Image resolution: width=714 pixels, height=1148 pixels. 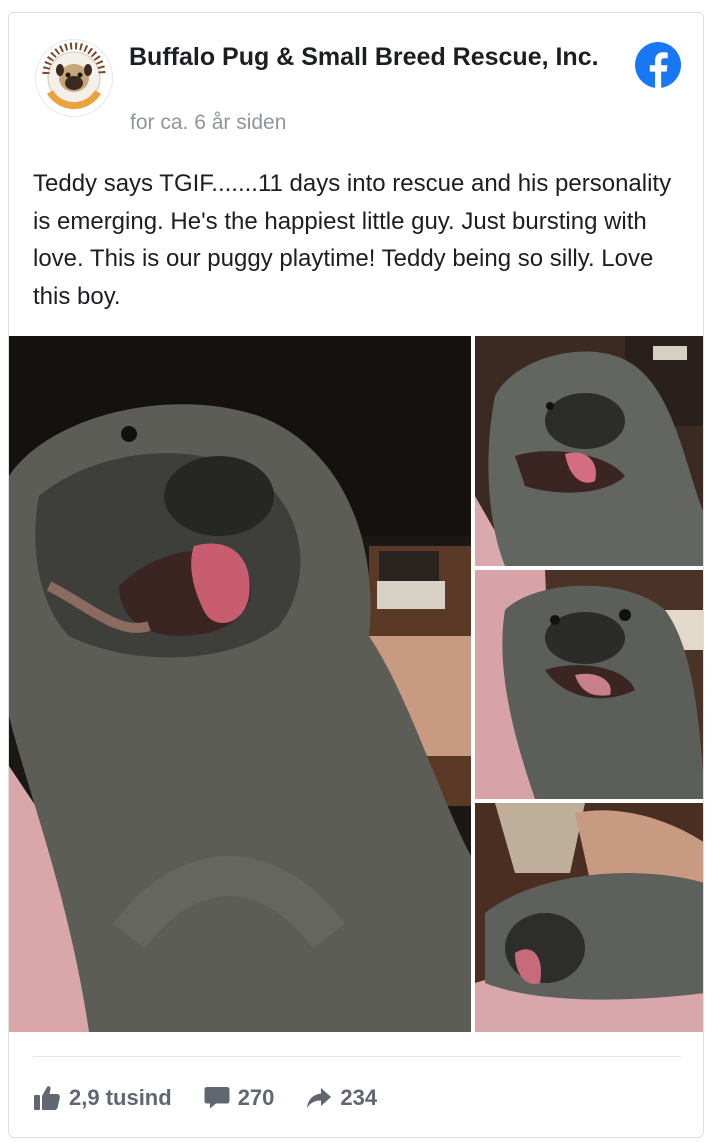 What do you see at coordinates (319, 1098) in the screenshot?
I see `share-arrow-icon` at bounding box center [319, 1098].